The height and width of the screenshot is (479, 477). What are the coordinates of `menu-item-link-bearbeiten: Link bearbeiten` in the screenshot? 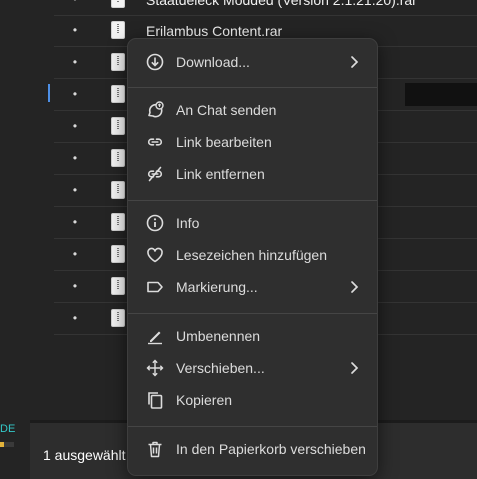 It's located at (252, 142).